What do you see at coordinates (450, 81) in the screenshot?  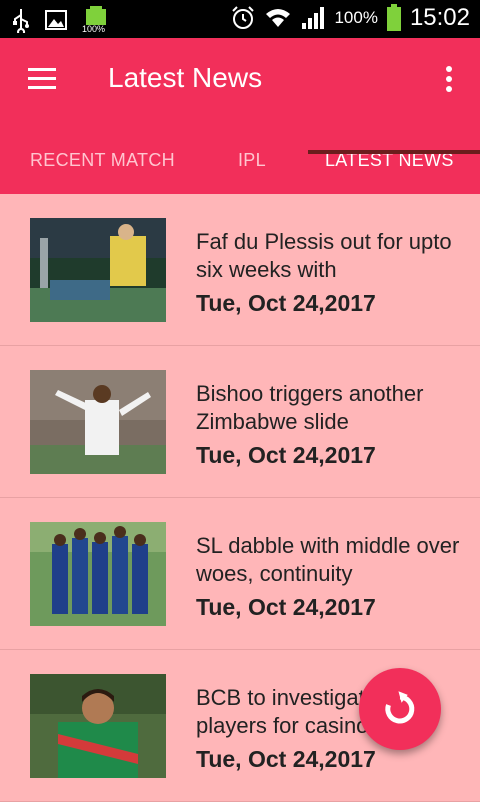 I see `overflow-menu-icon` at bounding box center [450, 81].